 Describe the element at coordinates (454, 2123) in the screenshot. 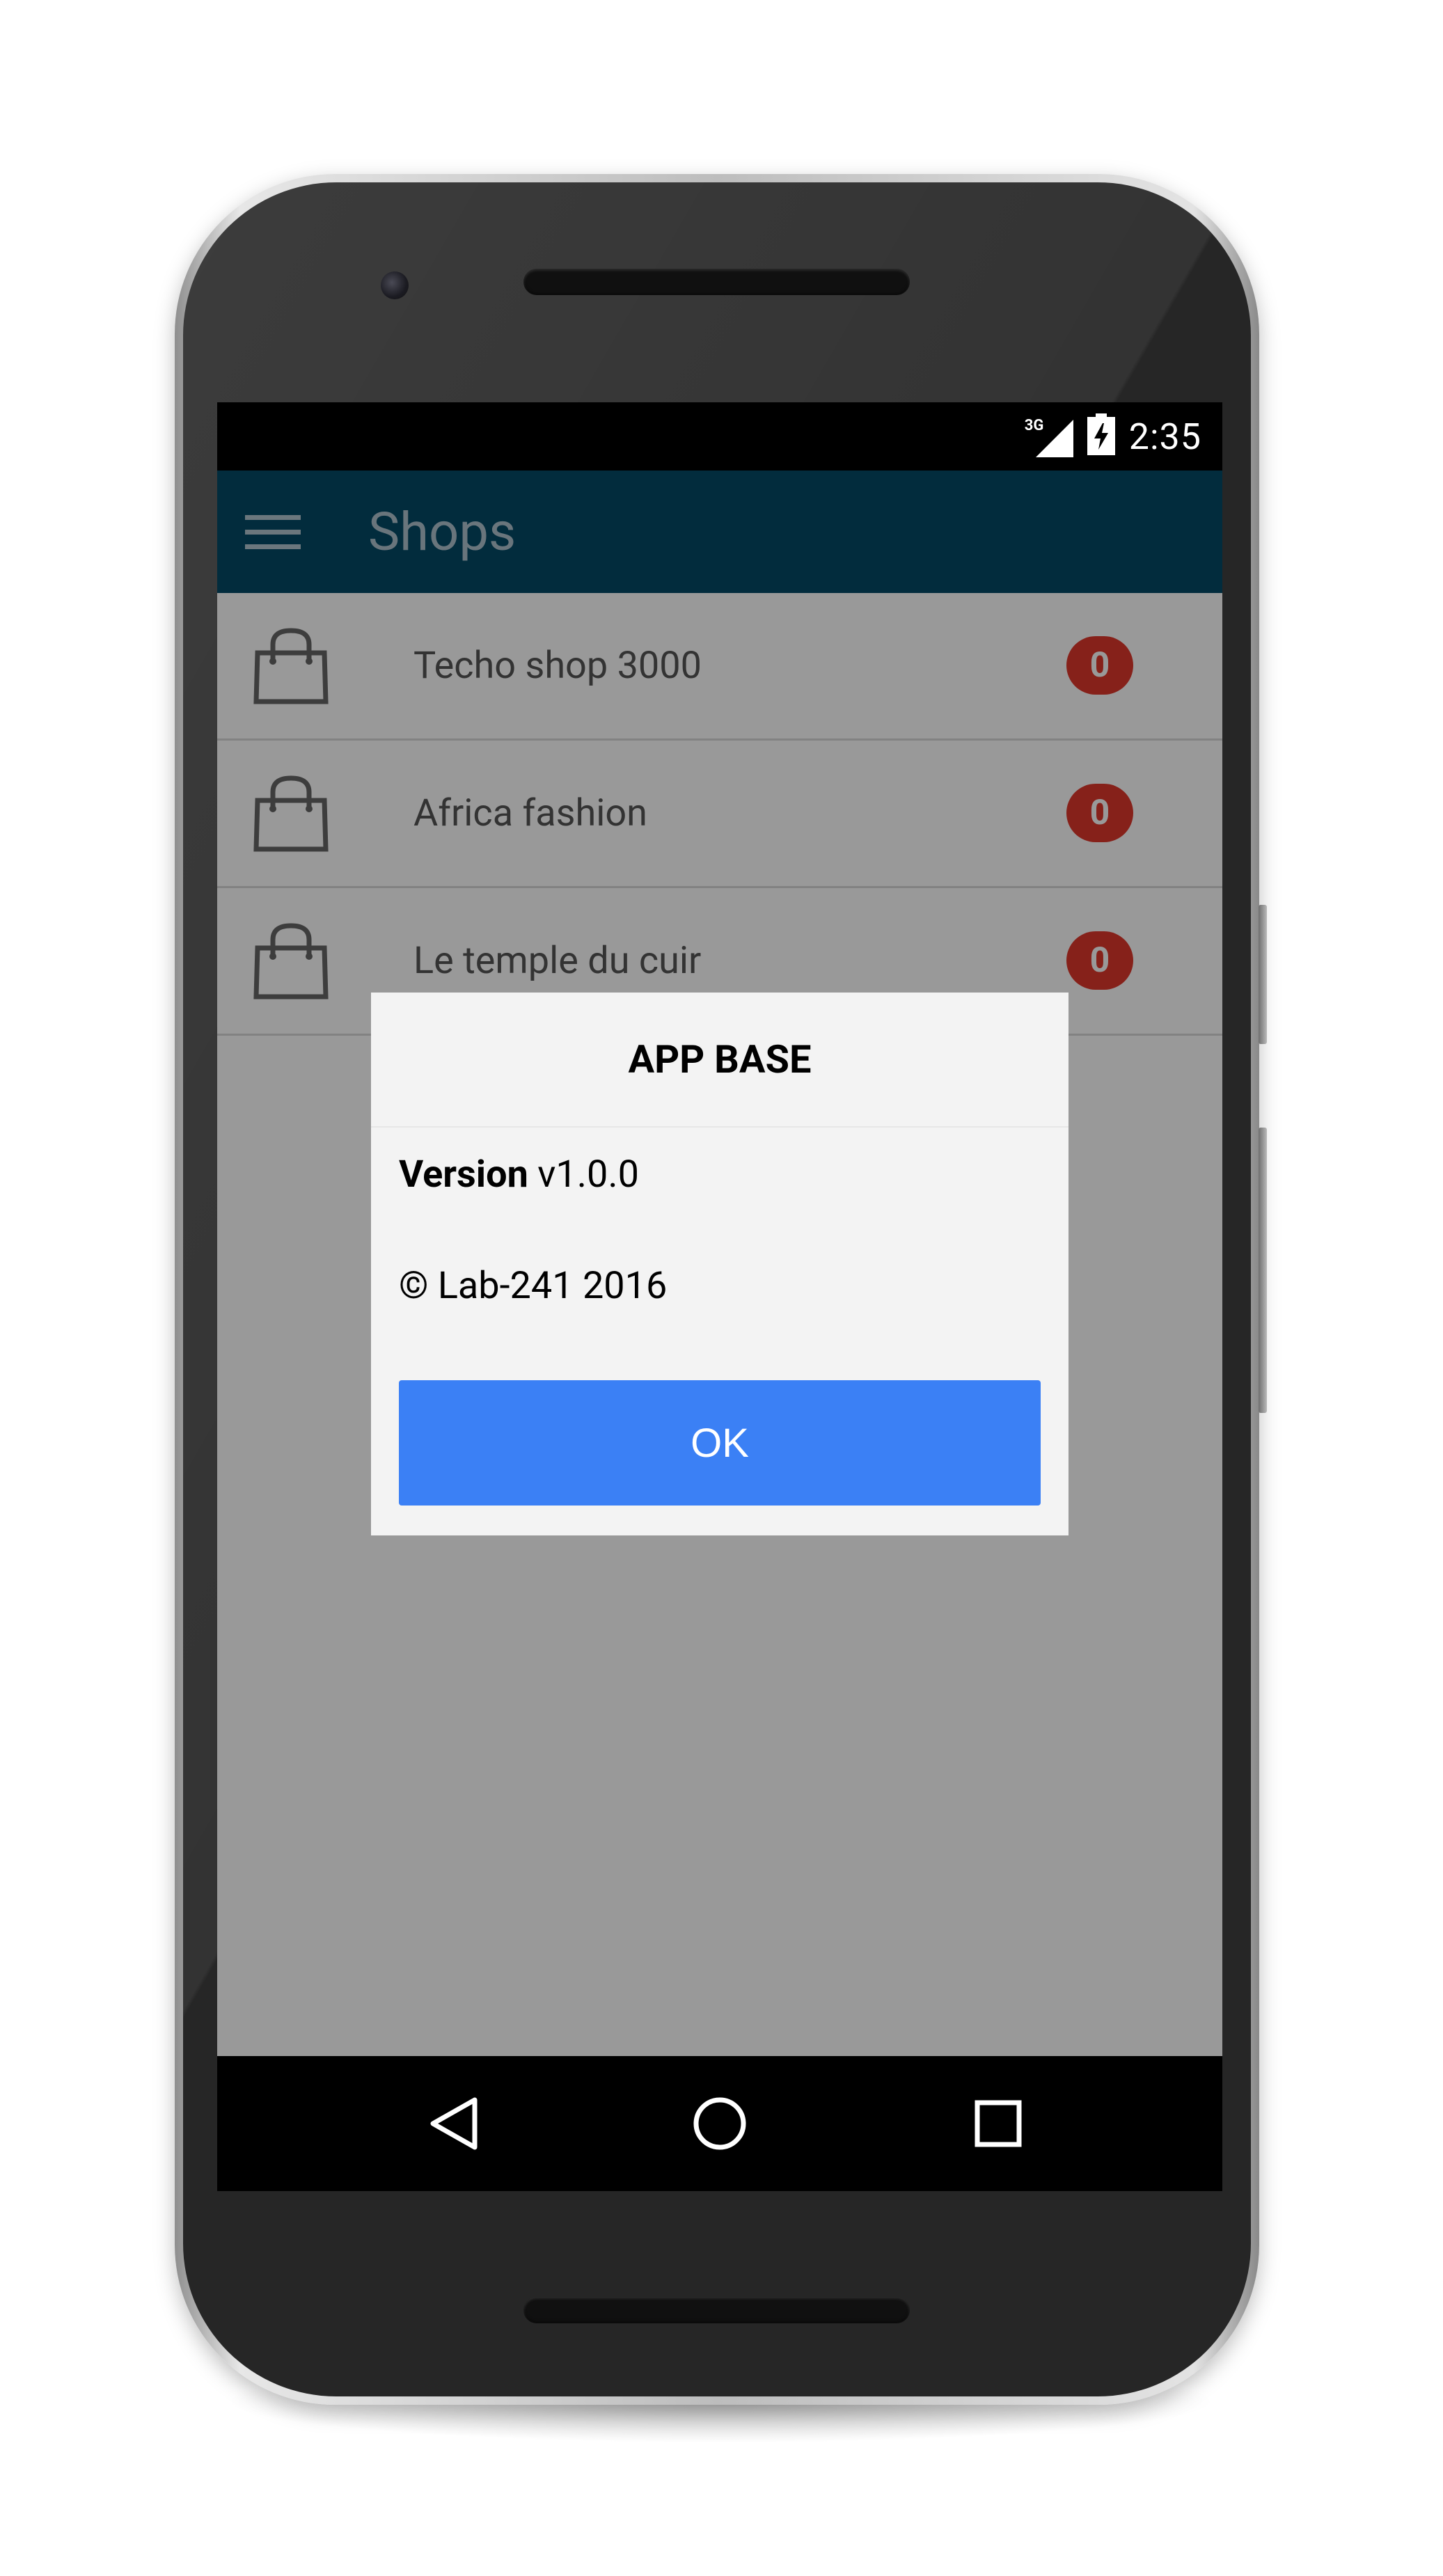

I see `back-triangle-icon` at that location.